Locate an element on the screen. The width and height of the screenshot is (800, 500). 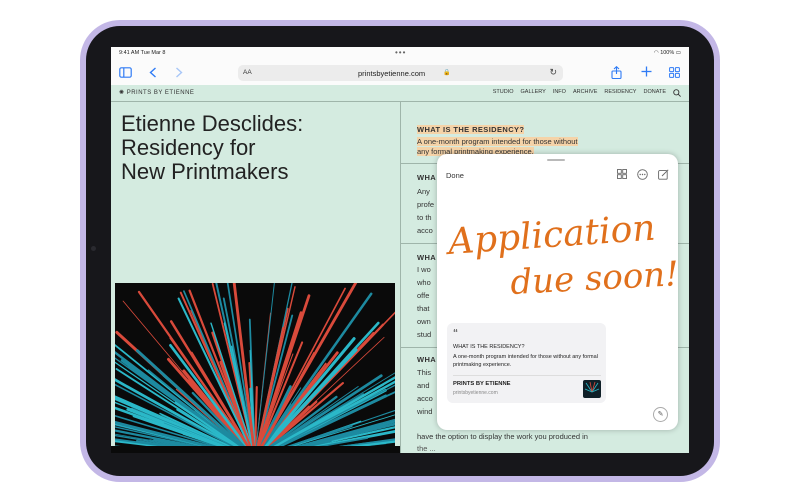
battery-level: 100% is located at coordinates (667, 53).